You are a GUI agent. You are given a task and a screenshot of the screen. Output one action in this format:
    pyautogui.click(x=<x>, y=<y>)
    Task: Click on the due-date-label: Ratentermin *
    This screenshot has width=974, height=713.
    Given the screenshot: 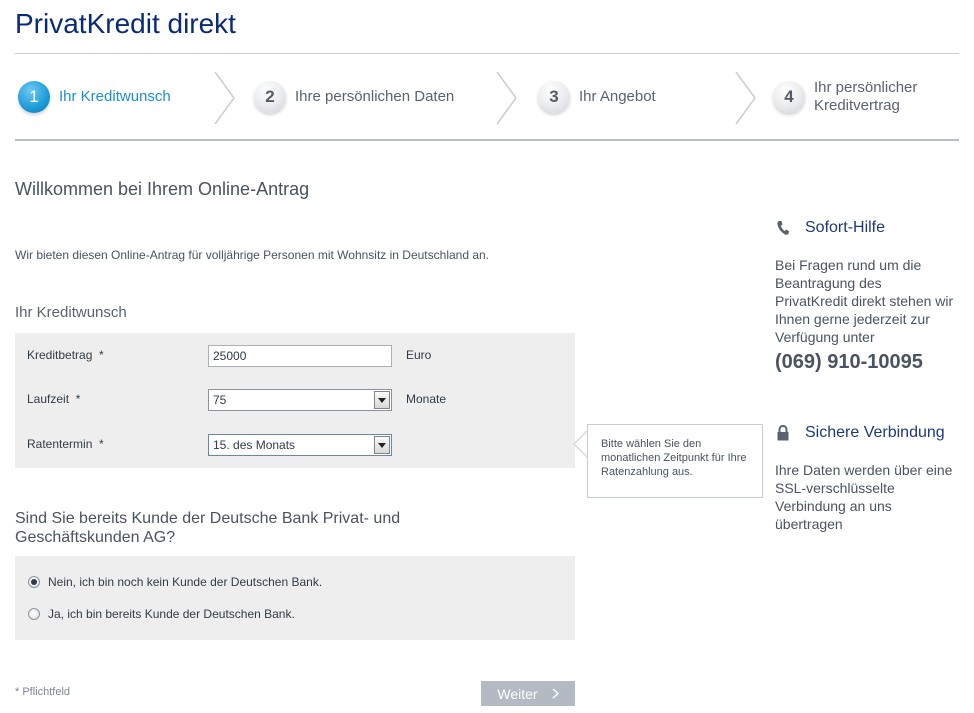 What is the action you would take?
    pyautogui.click(x=65, y=444)
    